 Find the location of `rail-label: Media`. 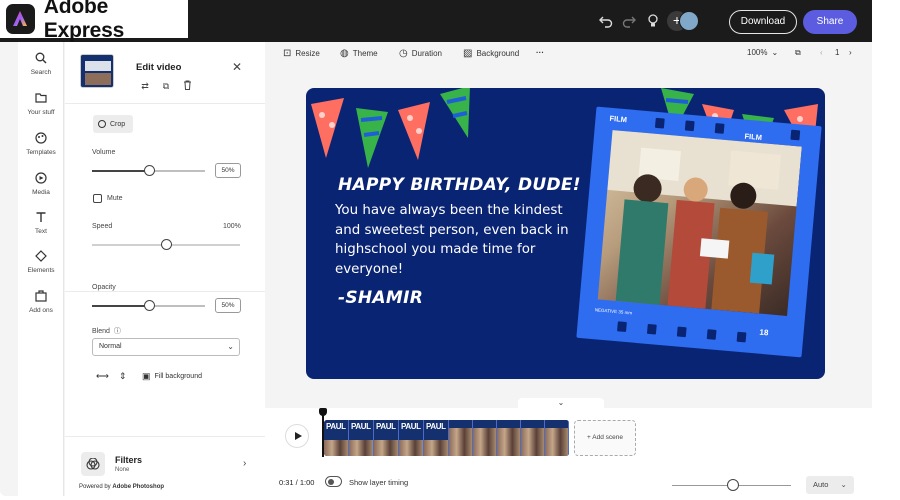

rail-label: Media is located at coordinates (41, 192).